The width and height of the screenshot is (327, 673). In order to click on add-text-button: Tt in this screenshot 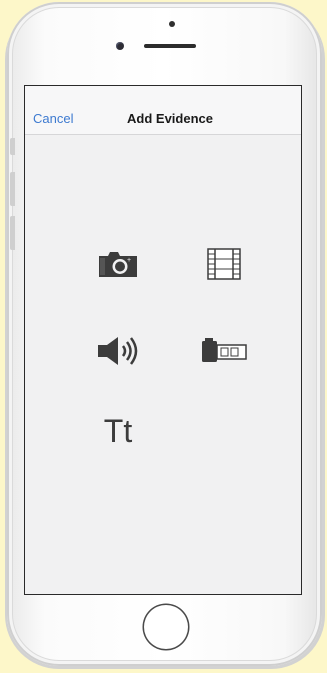, I will do `click(118, 431)`.